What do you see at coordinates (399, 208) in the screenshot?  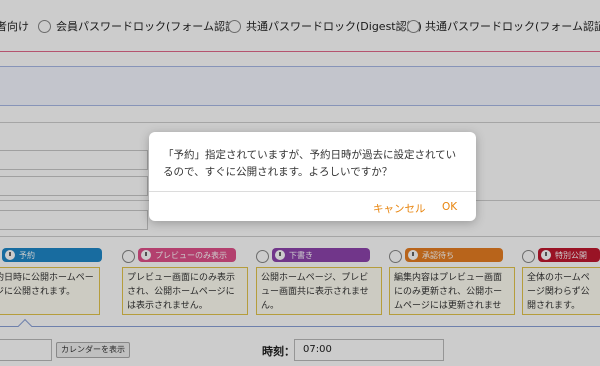 I see `cancel-button: キャンセル` at bounding box center [399, 208].